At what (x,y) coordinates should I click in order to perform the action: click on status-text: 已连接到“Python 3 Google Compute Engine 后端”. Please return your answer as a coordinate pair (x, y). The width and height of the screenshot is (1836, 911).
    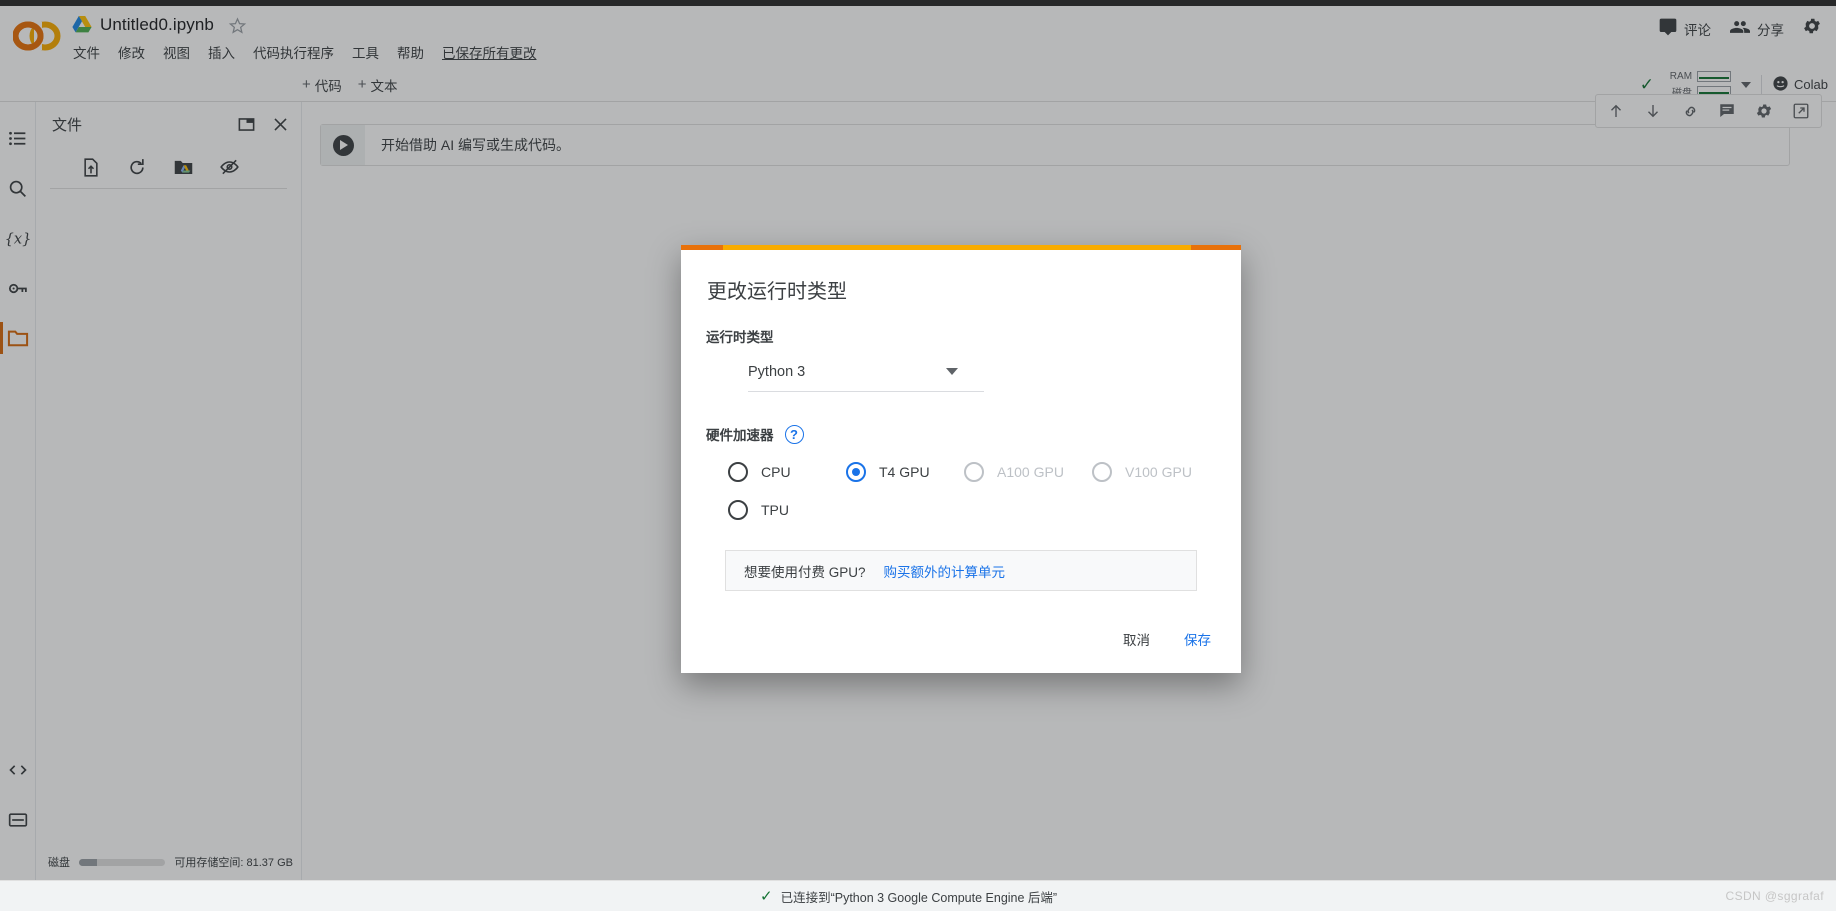
    Looking at the image, I should click on (919, 897).